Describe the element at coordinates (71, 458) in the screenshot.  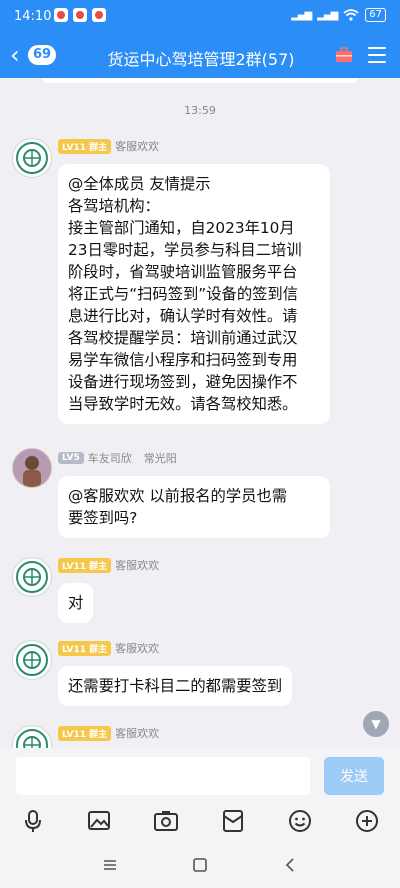
I see `level-badge: LV5` at that location.